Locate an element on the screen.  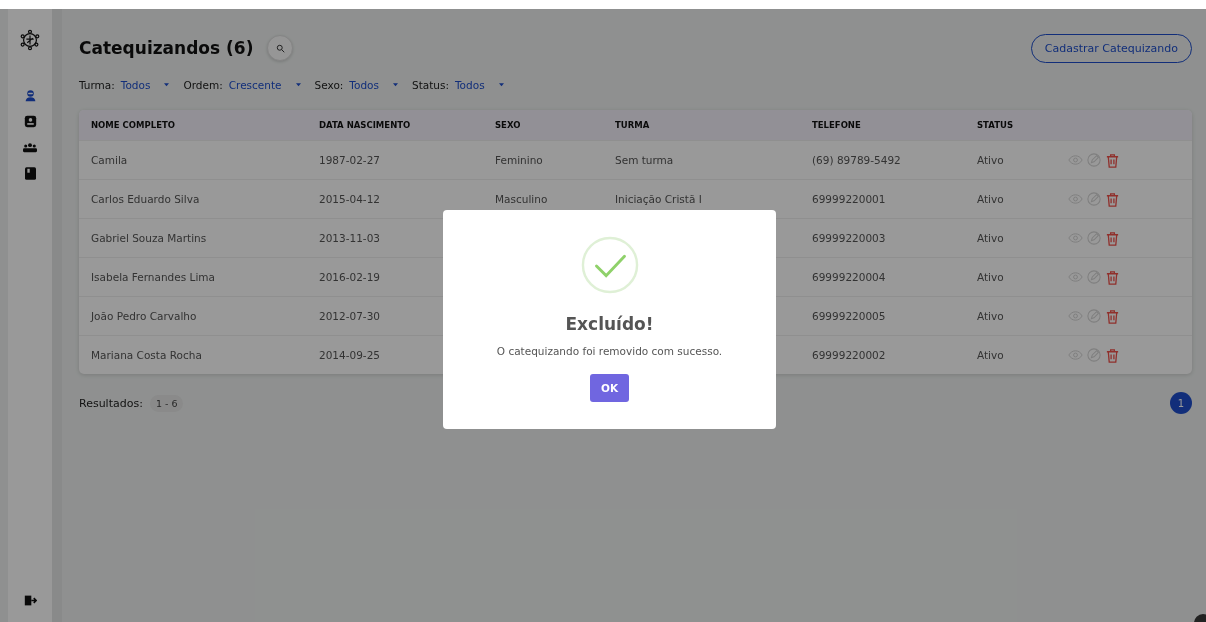
search-button is located at coordinates (280, 48).